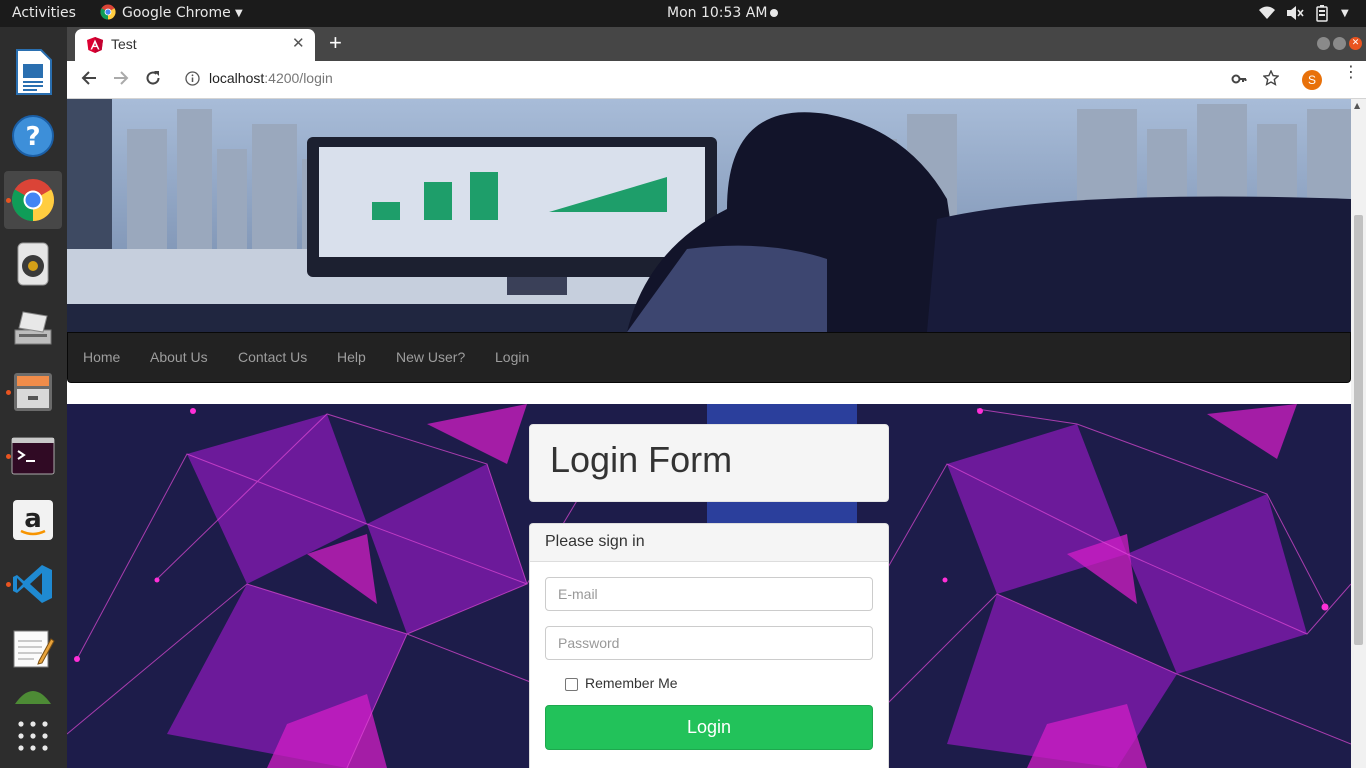 The image size is (1366, 768). What do you see at coordinates (101, 357) in the screenshot?
I see `nav-home-link: Home` at bounding box center [101, 357].